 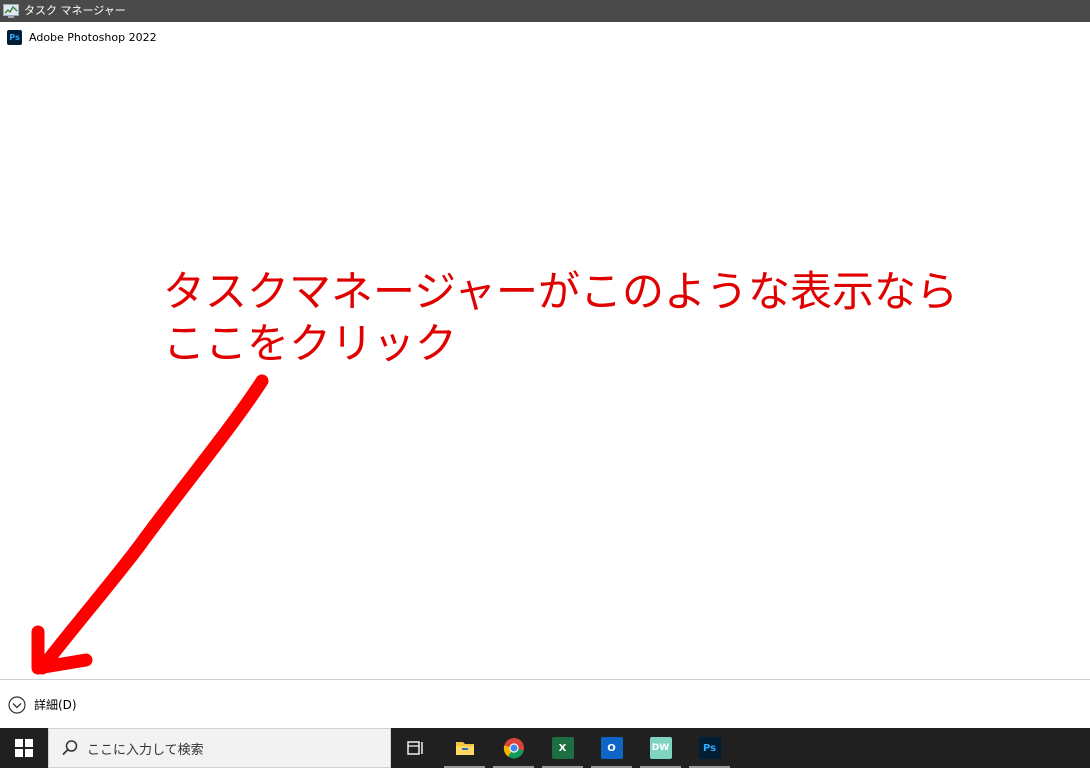 I want to click on annotation-line-1: タスクマネージャーがこのような表示なら, so click(x=561, y=291).